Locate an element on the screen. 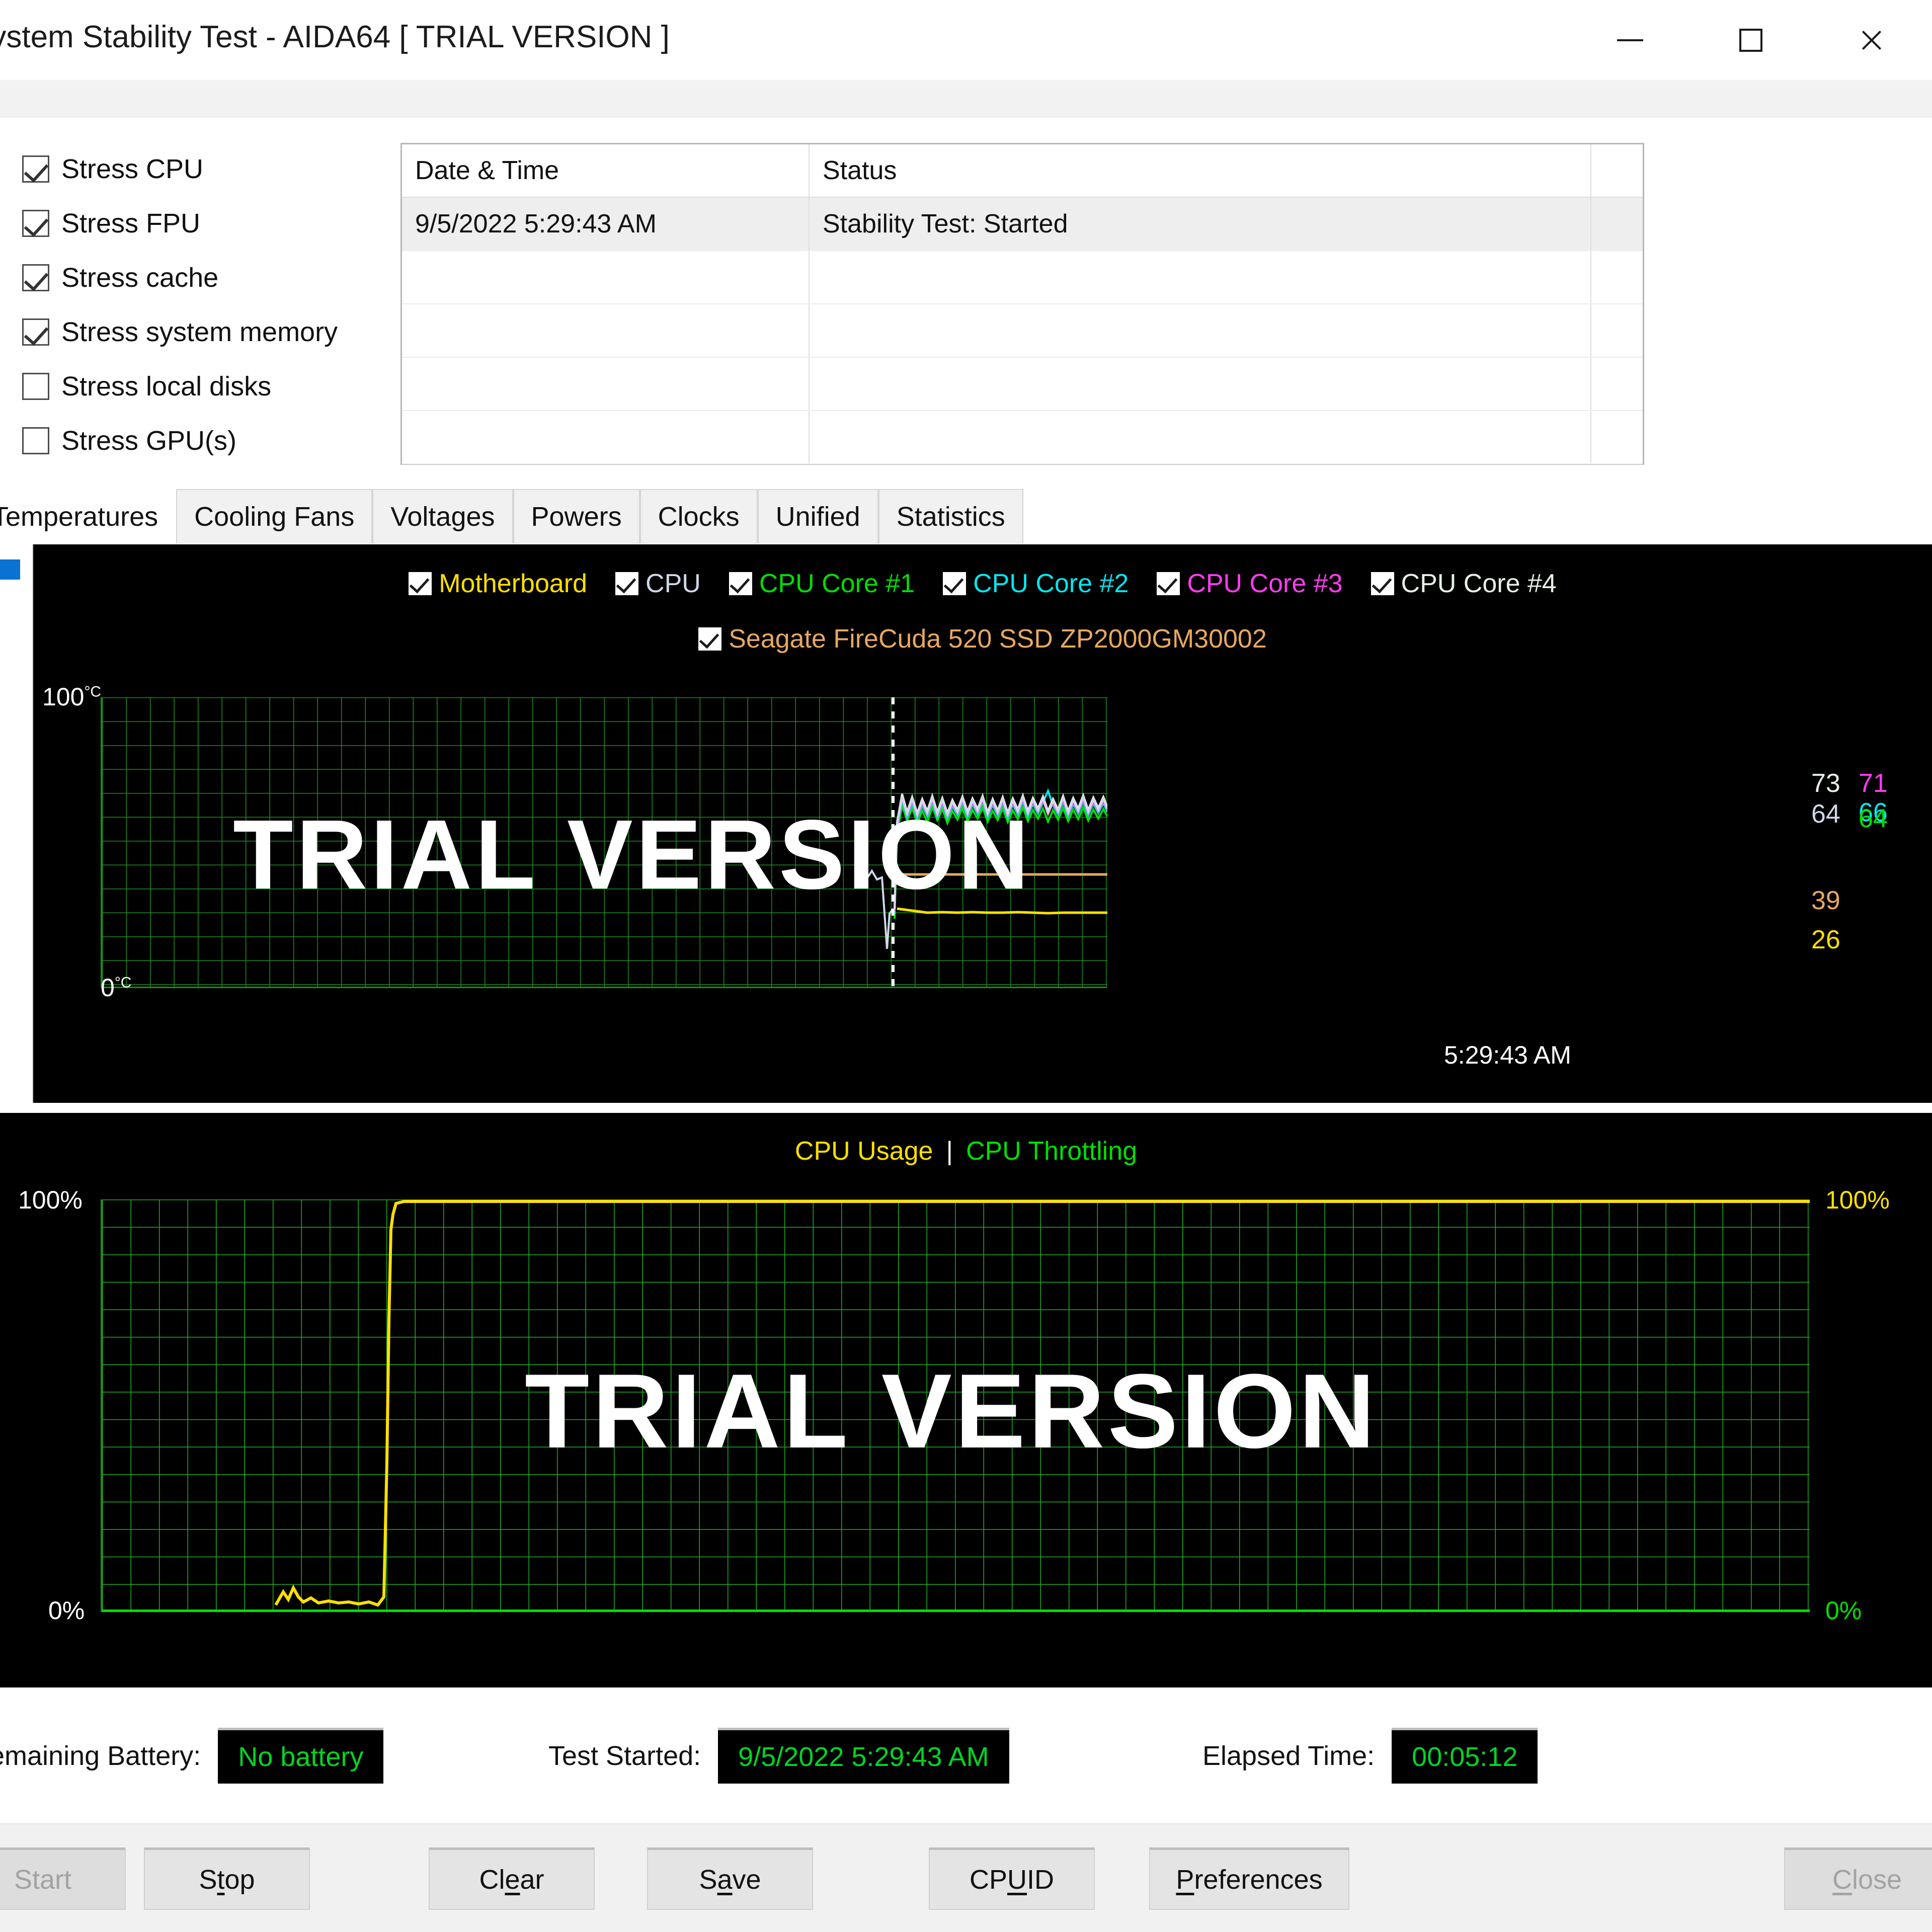 The height and width of the screenshot is (1932, 1932). cell-status: Stability Test: Started is located at coordinates (1200, 224).